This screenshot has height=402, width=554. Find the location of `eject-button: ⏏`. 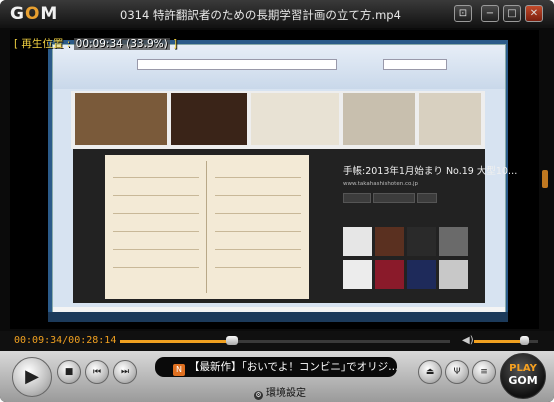

eject-button: ⏏ is located at coordinates (430, 372).